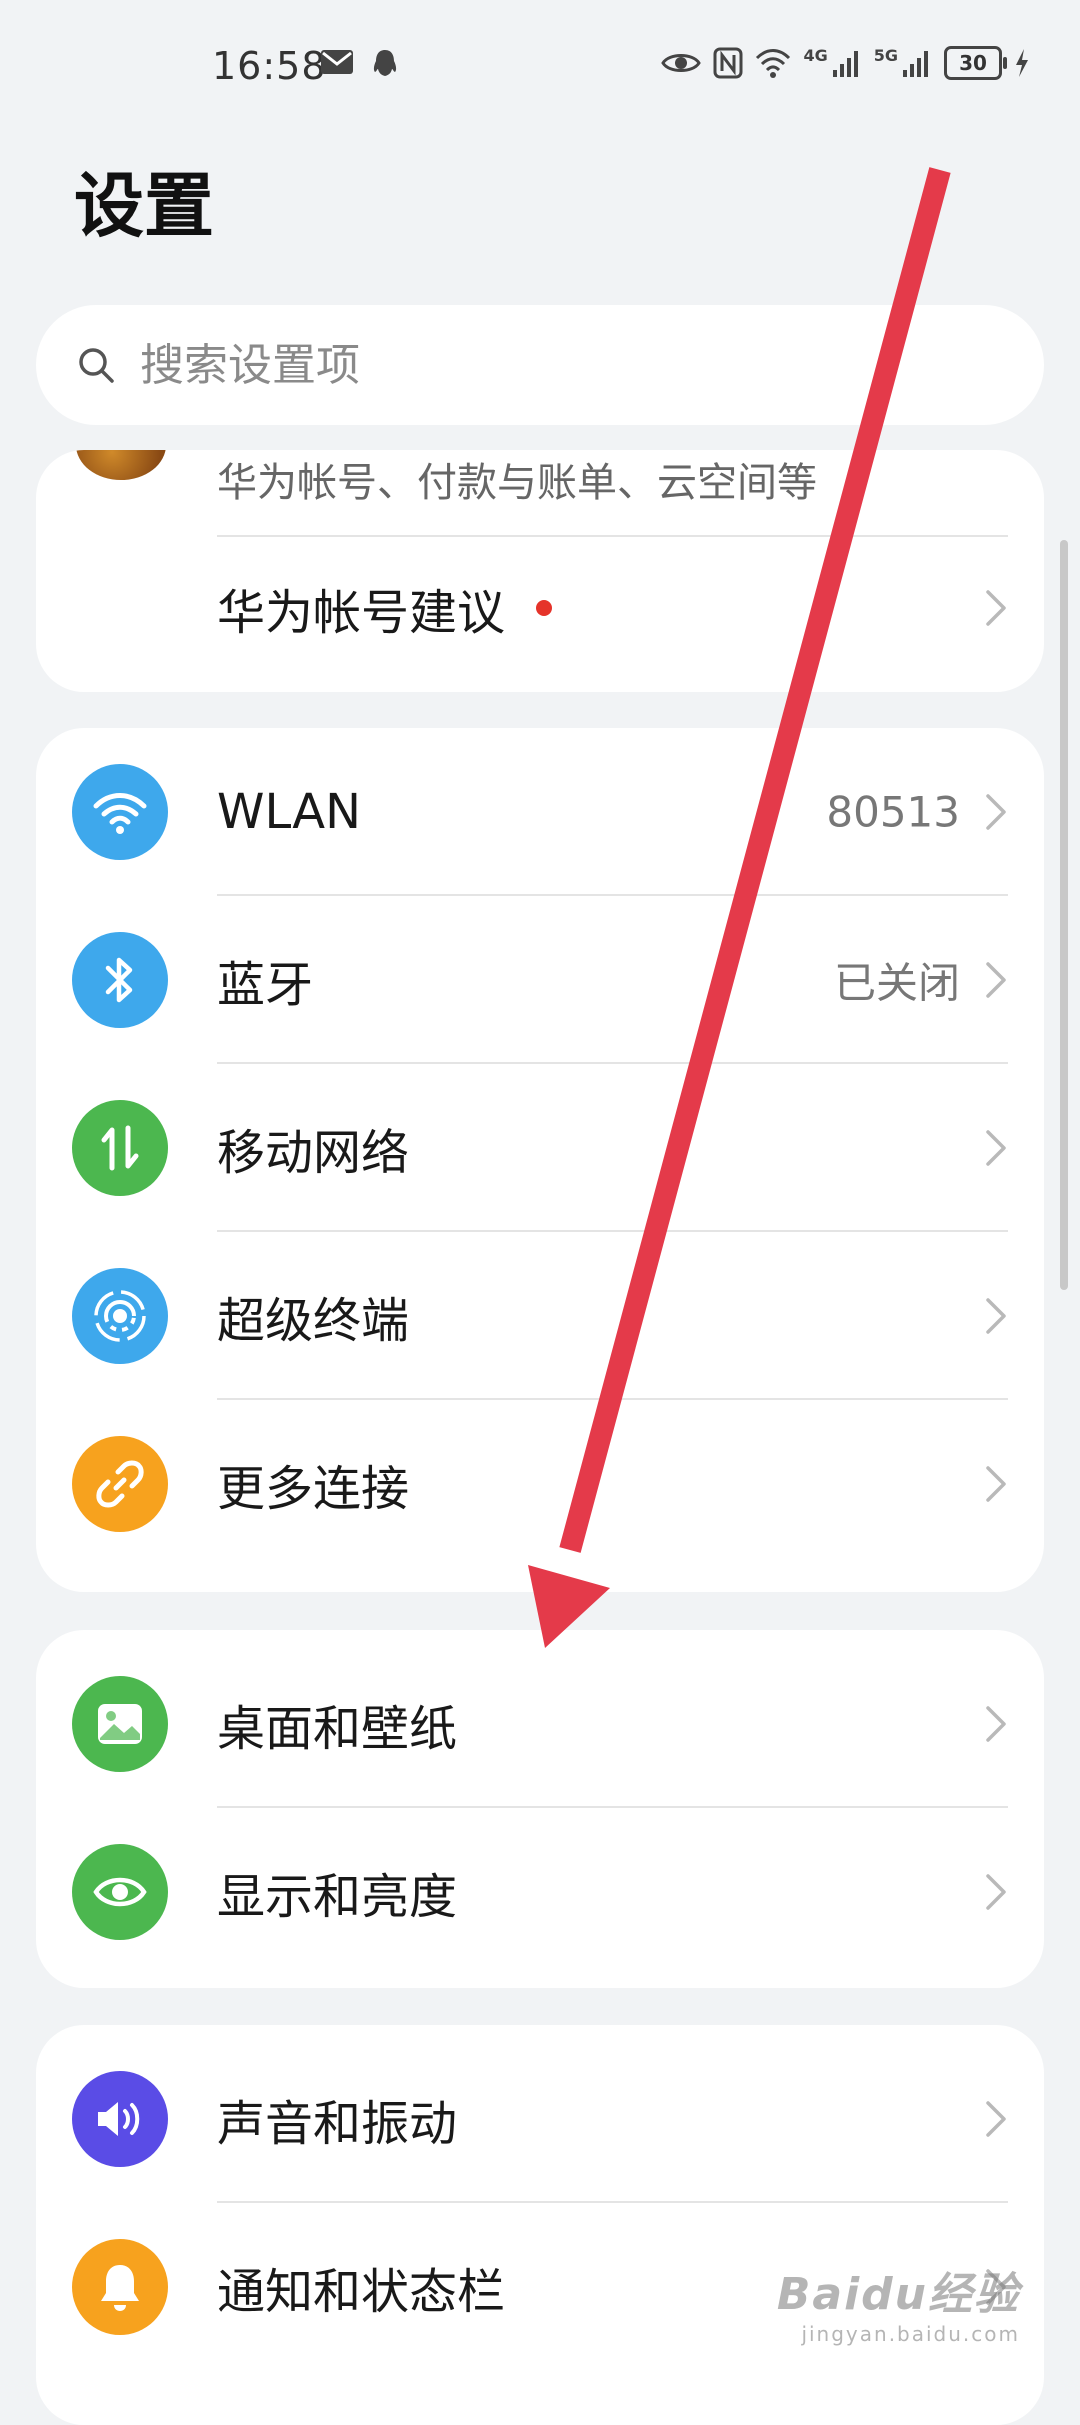  What do you see at coordinates (313, 1489) in the screenshot?
I see `settings-item-label: 更多连接` at bounding box center [313, 1489].